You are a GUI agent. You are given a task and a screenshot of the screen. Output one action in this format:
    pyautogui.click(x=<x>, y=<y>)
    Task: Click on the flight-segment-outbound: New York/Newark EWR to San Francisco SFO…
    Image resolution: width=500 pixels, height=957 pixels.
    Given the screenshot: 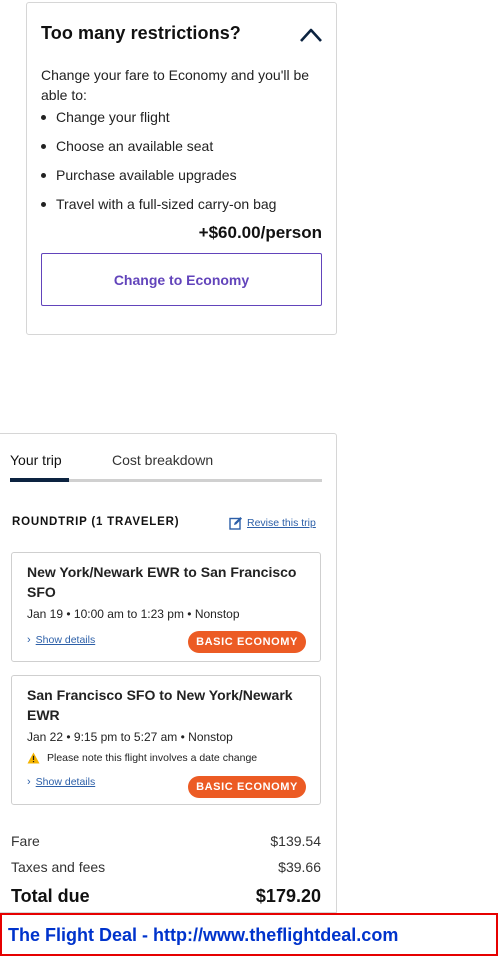 What is the action you would take?
    pyautogui.click(x=166, y=607)
    